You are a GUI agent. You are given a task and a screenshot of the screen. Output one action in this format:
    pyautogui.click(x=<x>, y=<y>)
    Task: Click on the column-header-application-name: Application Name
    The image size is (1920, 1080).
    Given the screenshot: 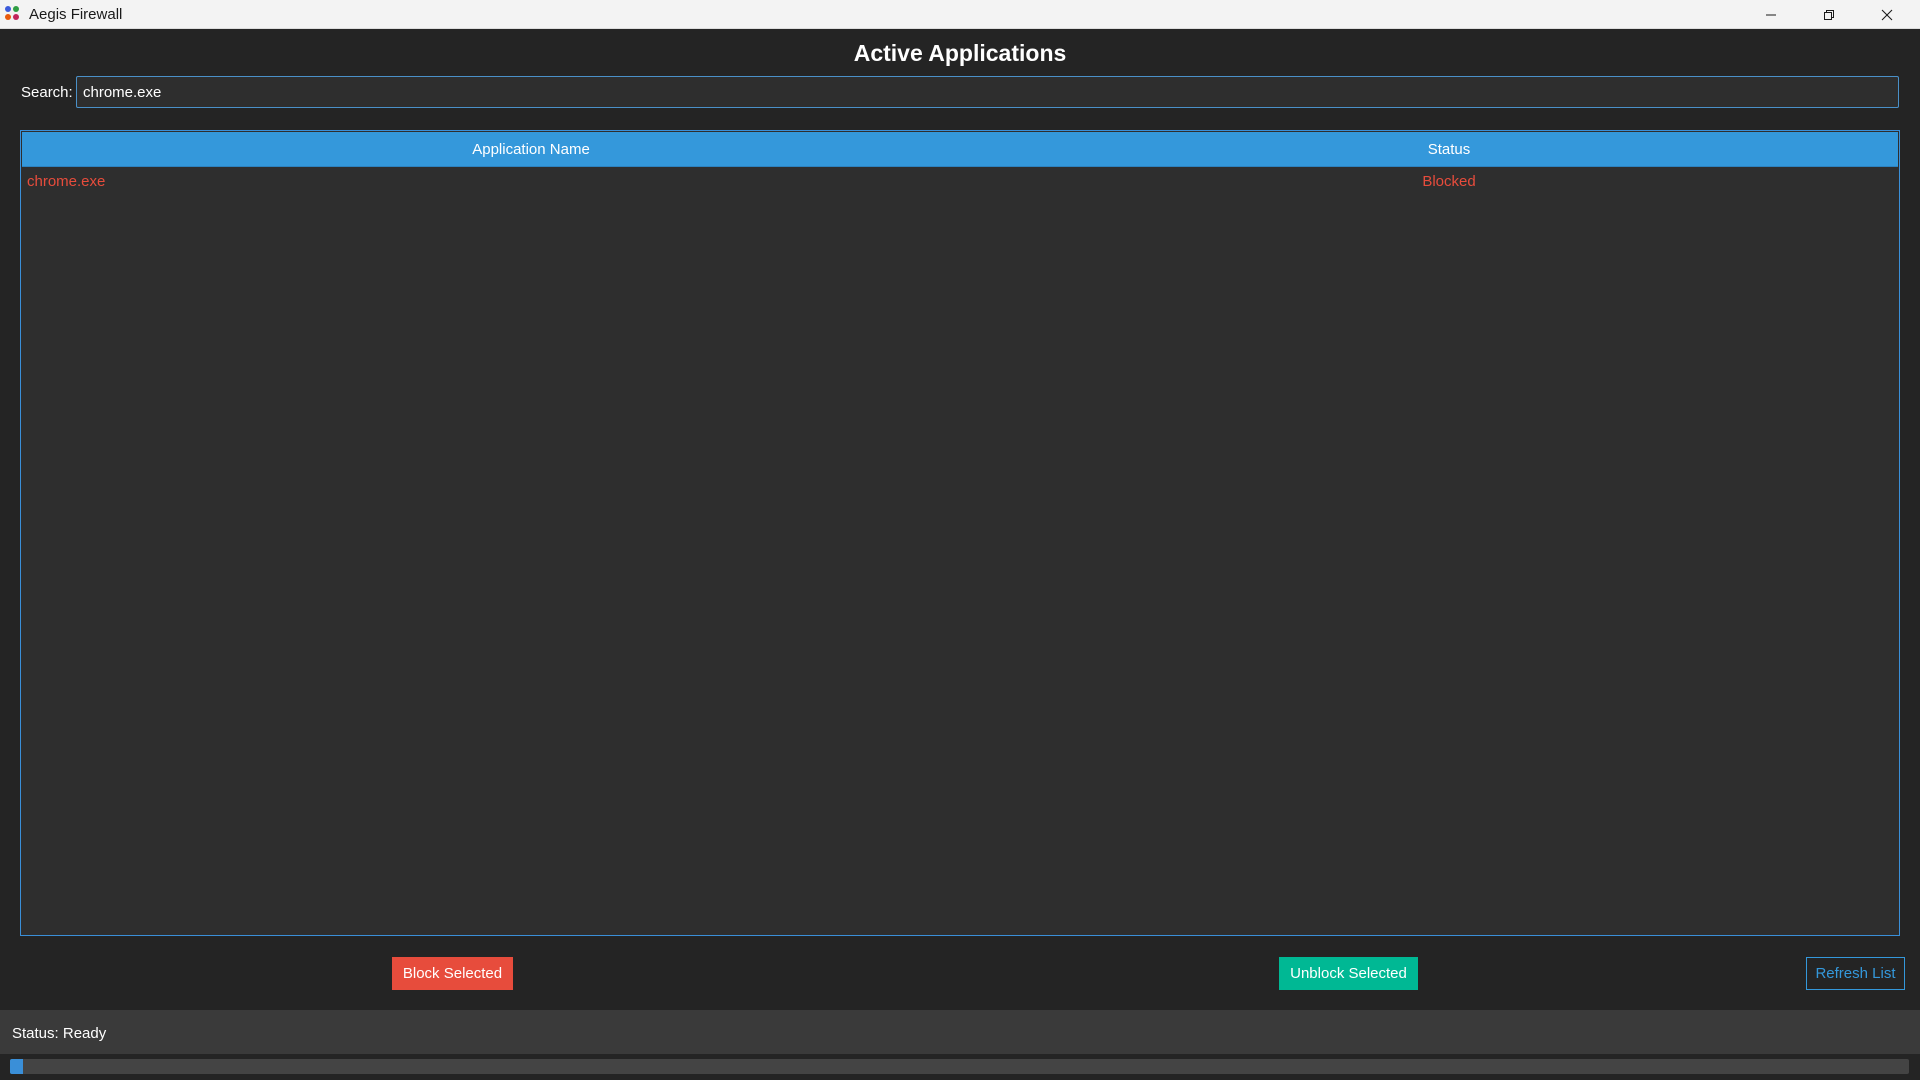 What is the action you would take?
    pyautogui.click(x=531, y=149)
    